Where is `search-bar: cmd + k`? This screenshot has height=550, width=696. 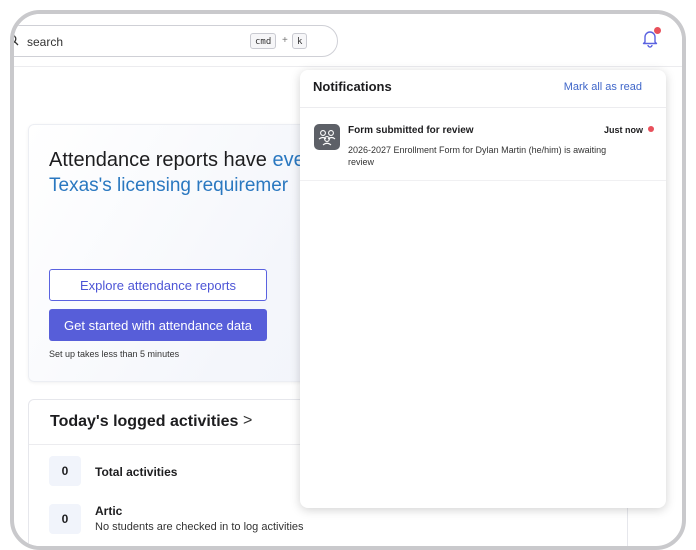
search-bar: cmd + k is located at coordinates (176, 41).